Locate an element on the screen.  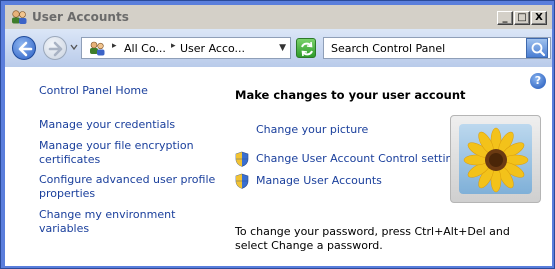
sunflower-picture-icon is located at coordinates (495, 159).